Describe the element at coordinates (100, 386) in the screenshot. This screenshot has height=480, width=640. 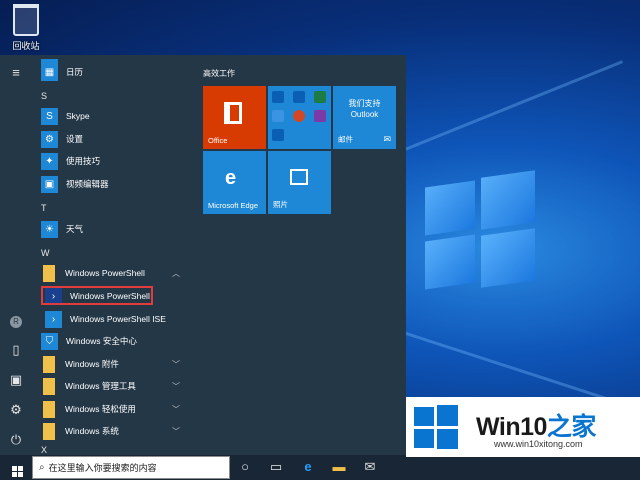
I see `app-label: Windows 管理工具` at that location.